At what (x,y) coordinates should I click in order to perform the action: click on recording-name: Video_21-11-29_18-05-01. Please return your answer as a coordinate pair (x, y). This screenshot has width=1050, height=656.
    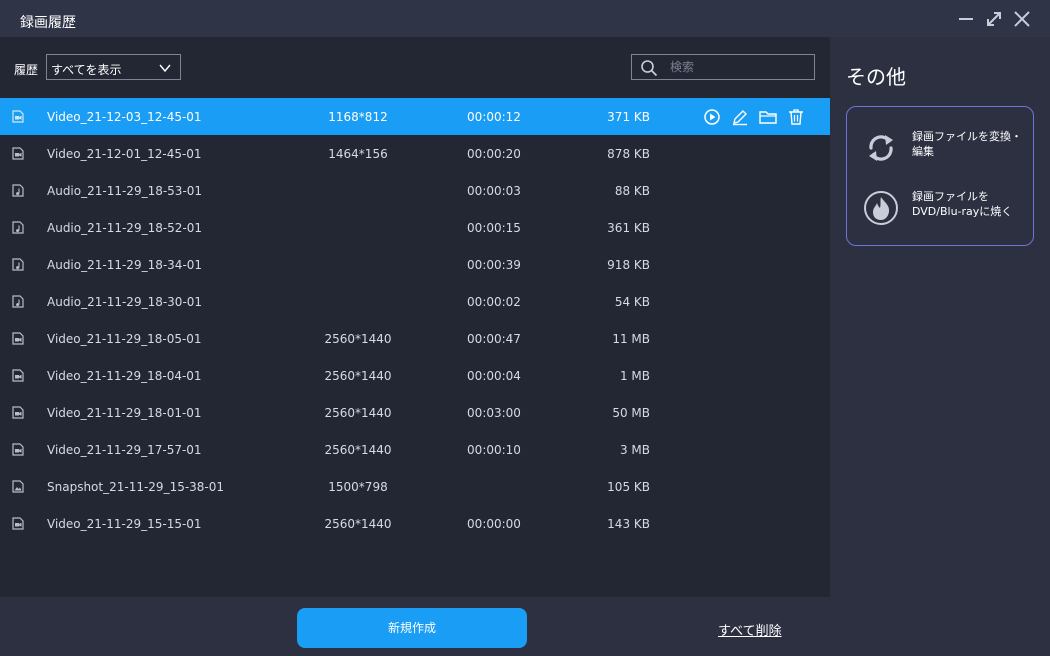
    Looking at the image, I should click on (124, 339).